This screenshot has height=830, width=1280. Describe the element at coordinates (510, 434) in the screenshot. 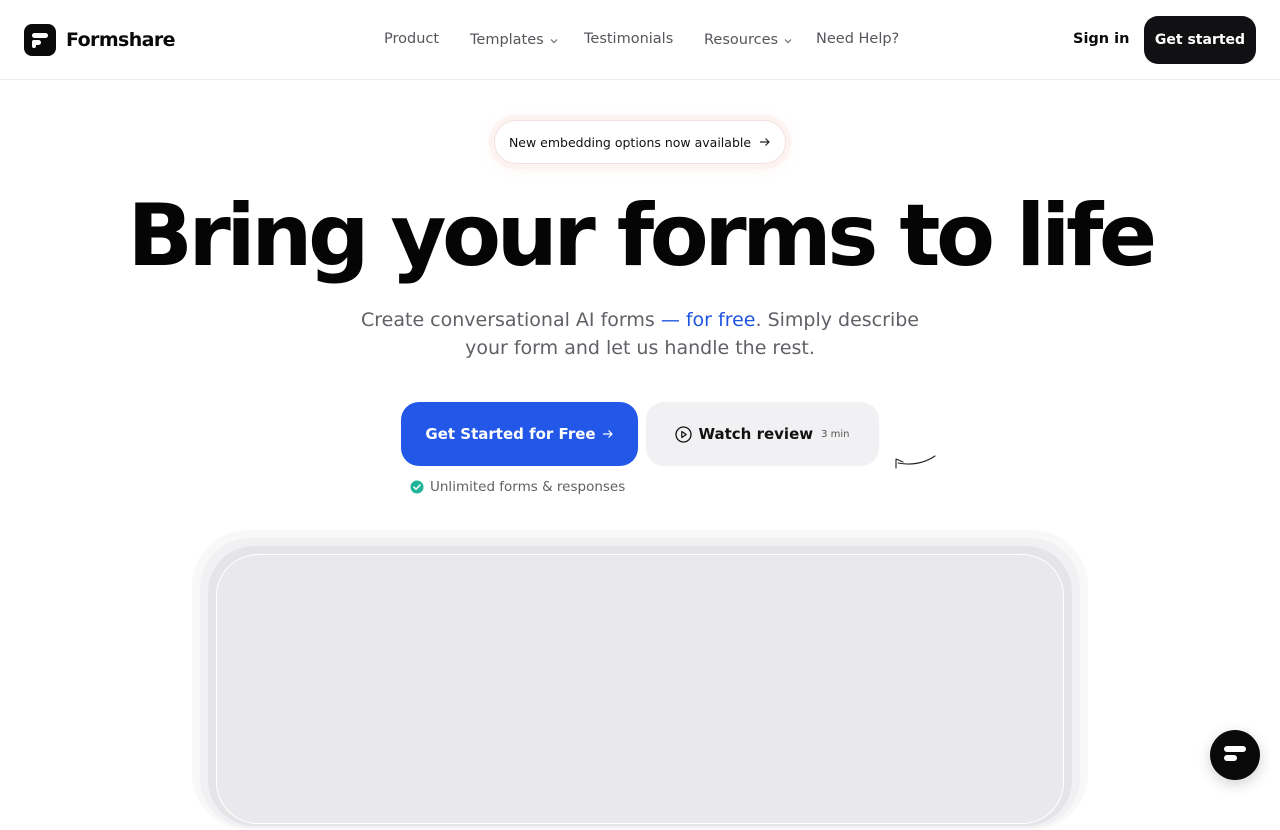

I see `button-label: Get Started for Free` at that location.